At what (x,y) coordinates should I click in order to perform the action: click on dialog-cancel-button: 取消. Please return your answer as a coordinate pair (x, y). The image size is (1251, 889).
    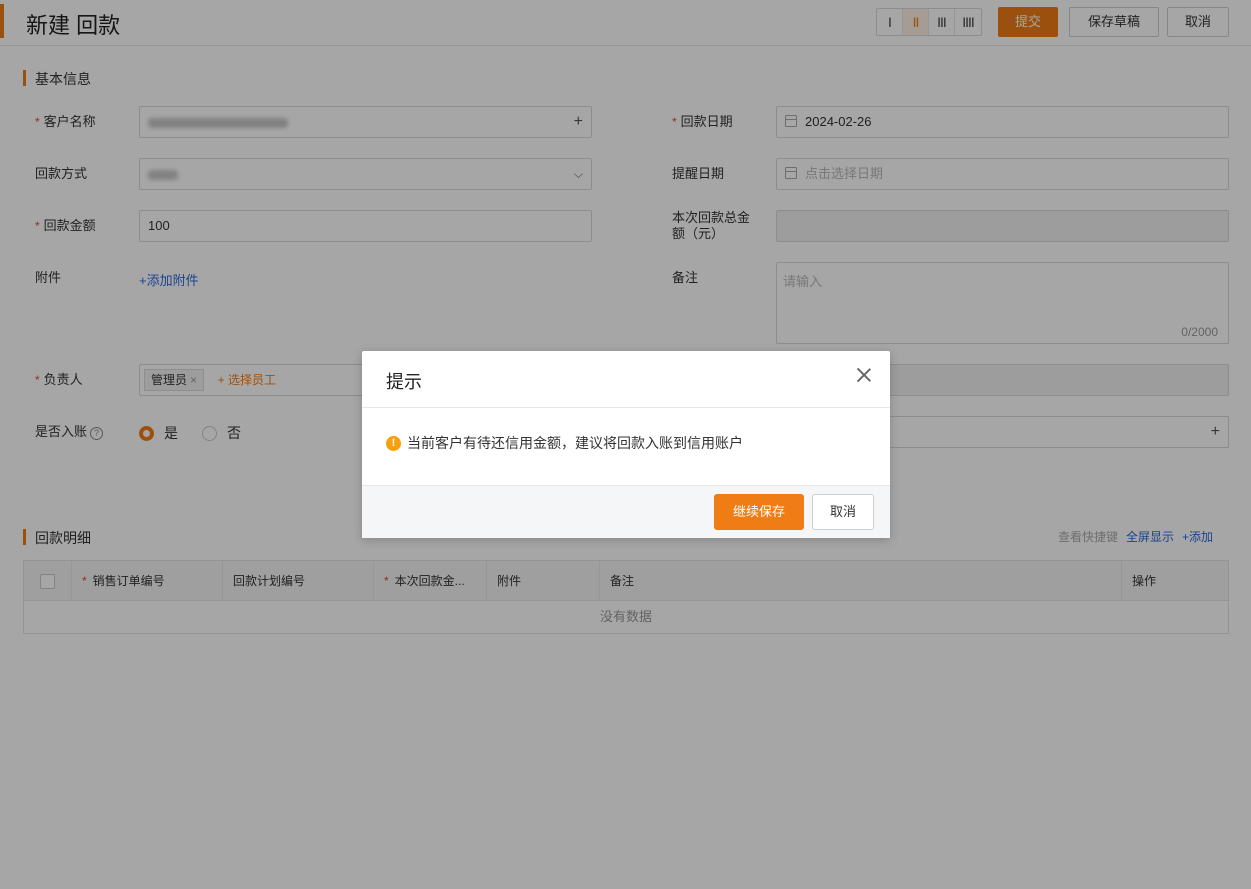
    Looking at the image, I should click on (843, 512).